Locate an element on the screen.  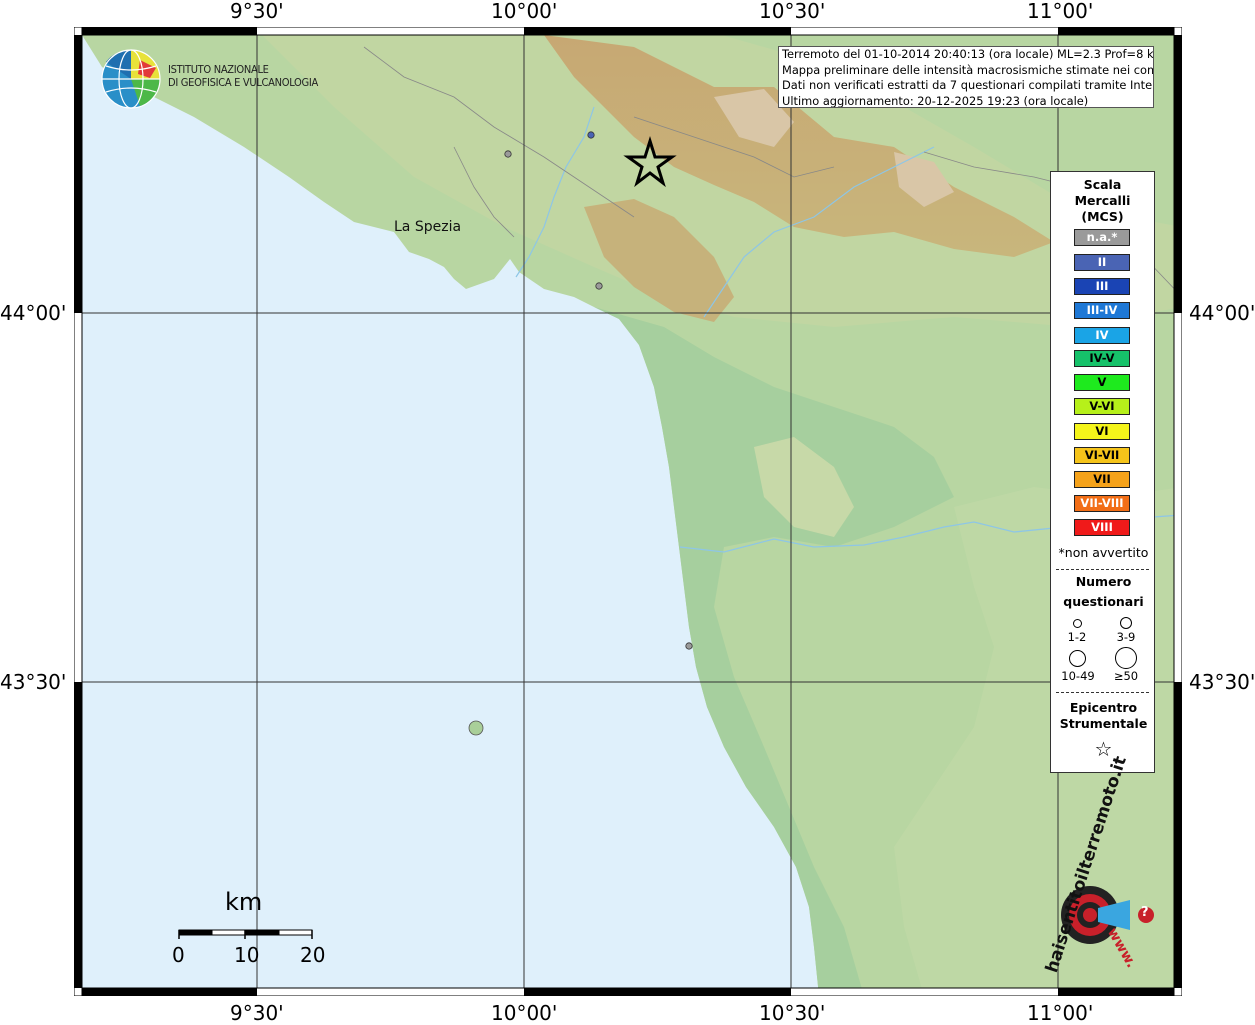
epicenter-title: Epicentro Strumentale is located at coordinates (1103, 716).